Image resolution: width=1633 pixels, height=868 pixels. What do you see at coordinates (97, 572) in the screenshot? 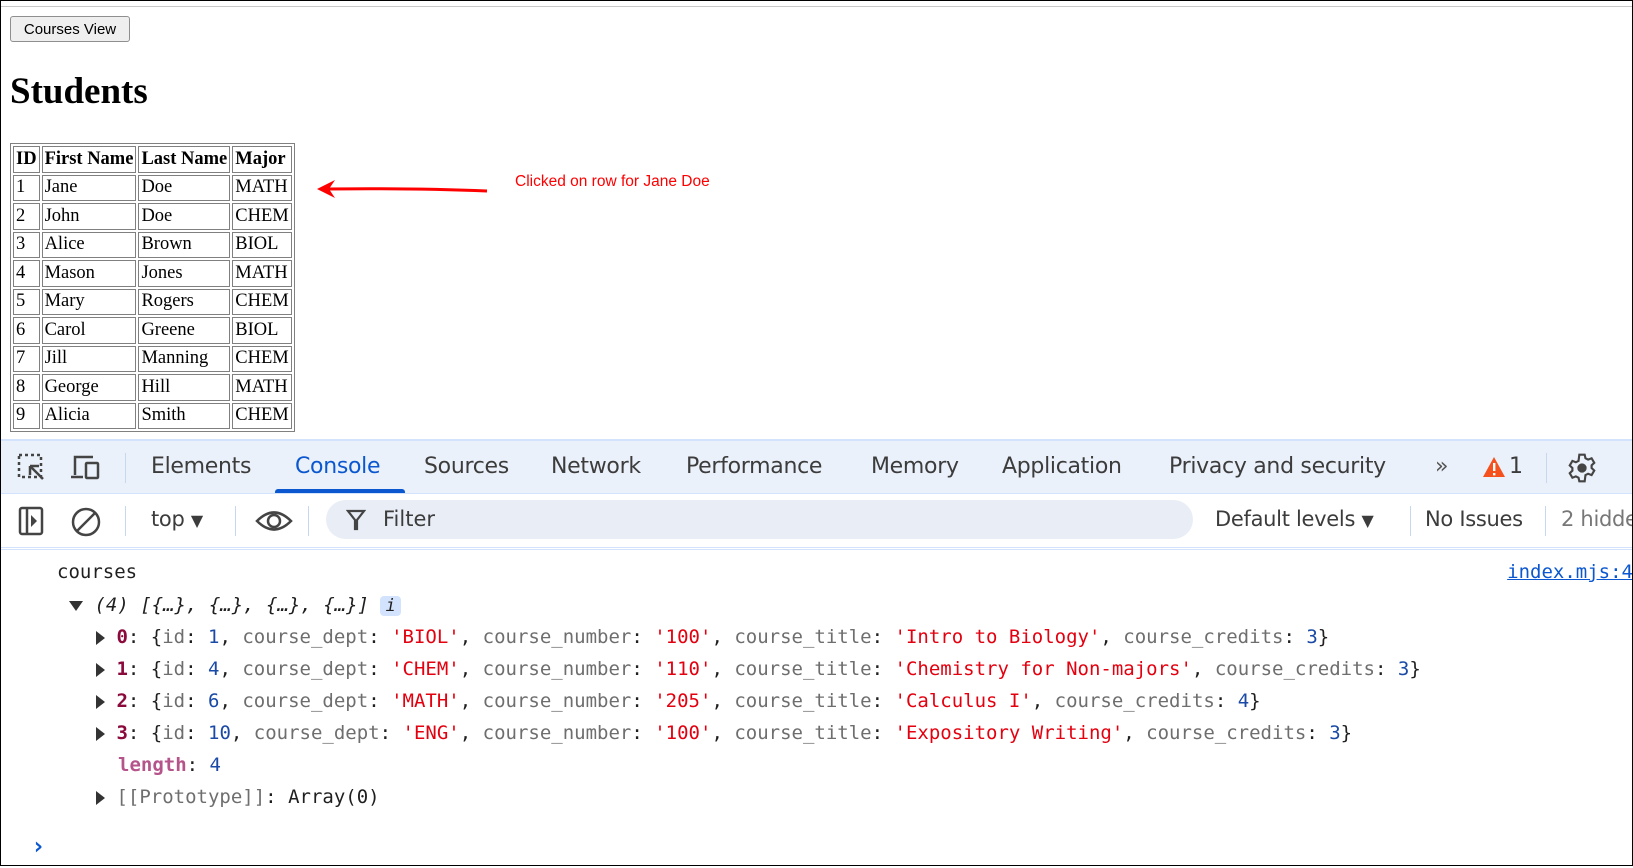
I see `log-label: courses` at bounding box center [97, 572].